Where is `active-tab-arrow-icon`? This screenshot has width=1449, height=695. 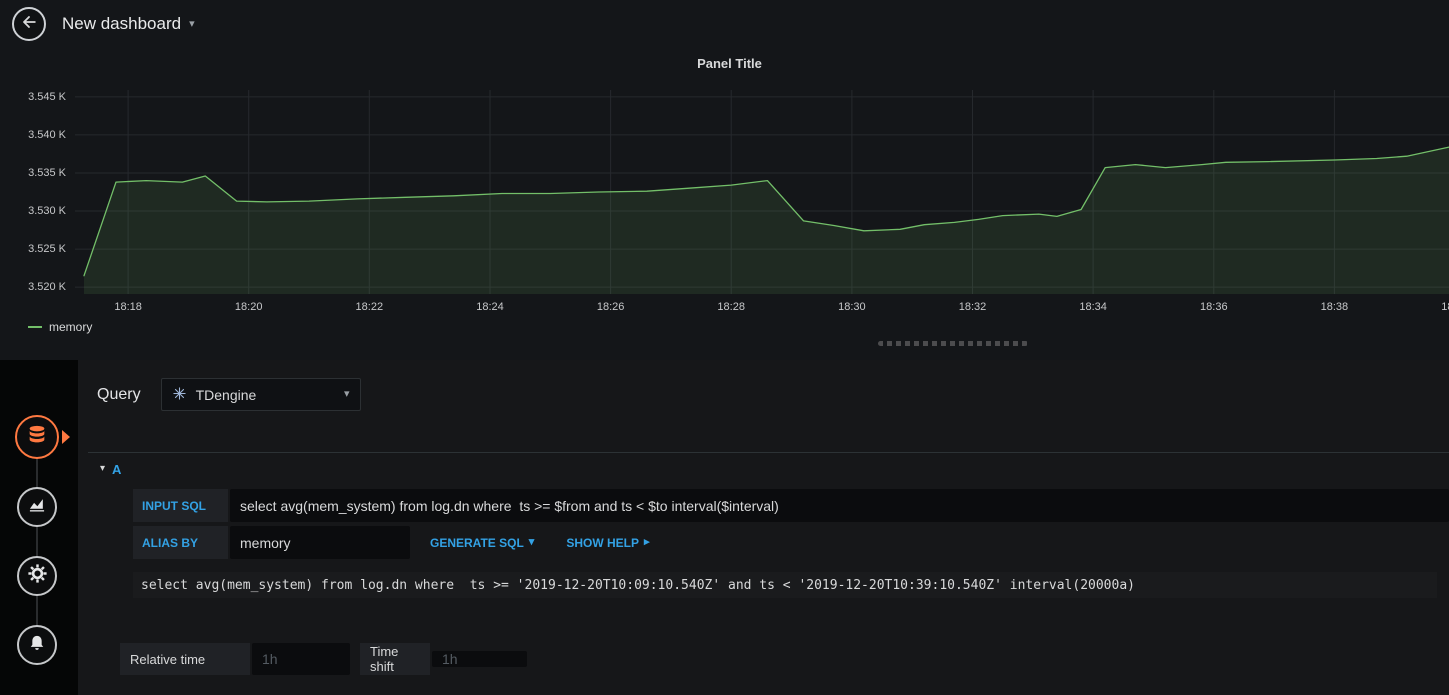
active-tab-arrow-icon is located at coordinates (66, 437).